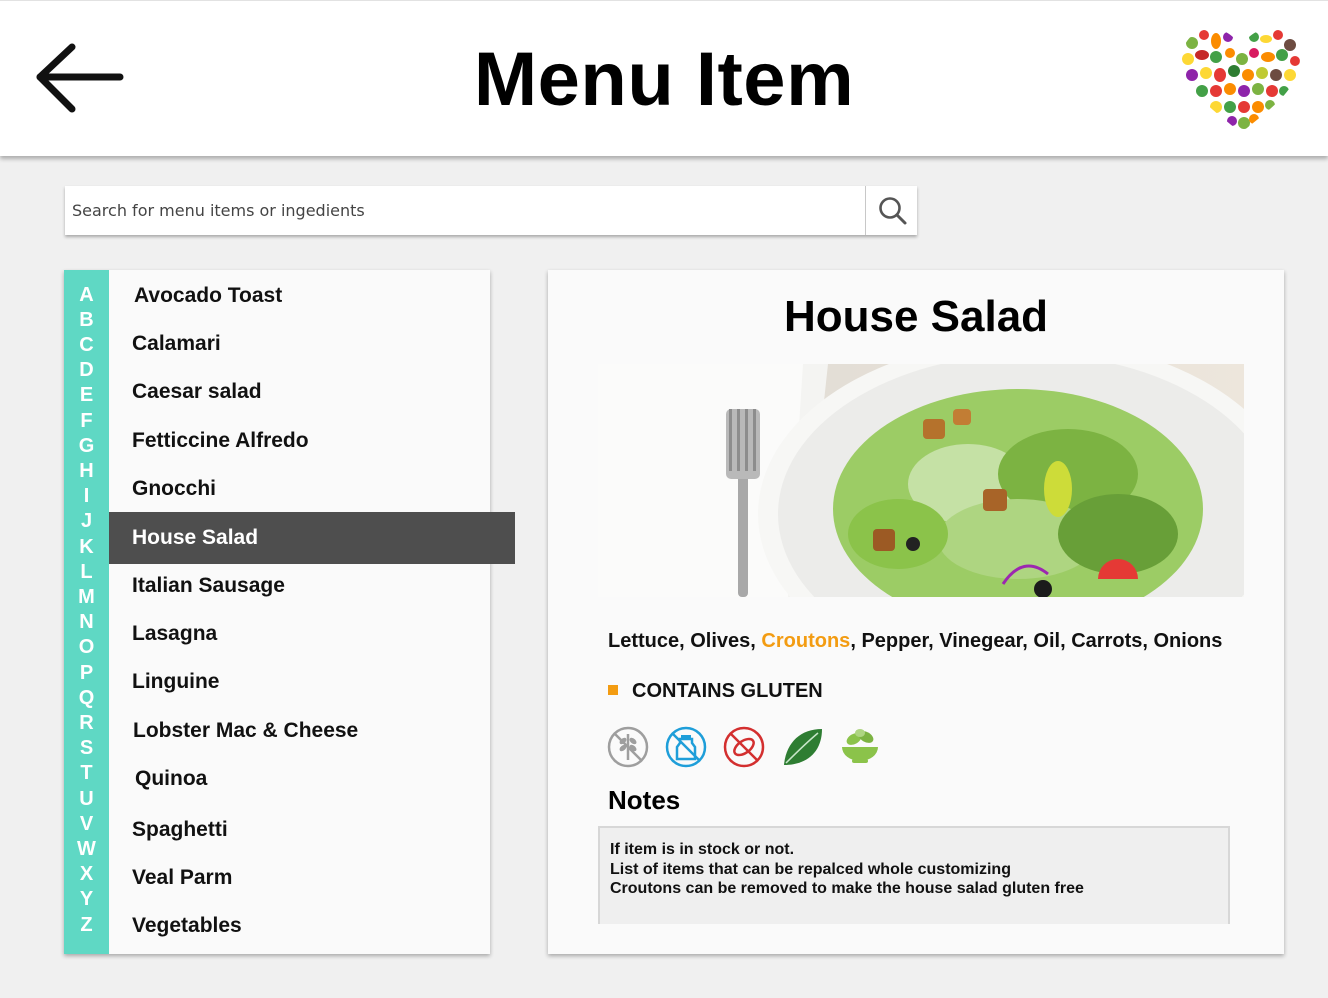 The image size is (1328, 998). I want to click on menu-item: Gnocchi, so click(174, 489).